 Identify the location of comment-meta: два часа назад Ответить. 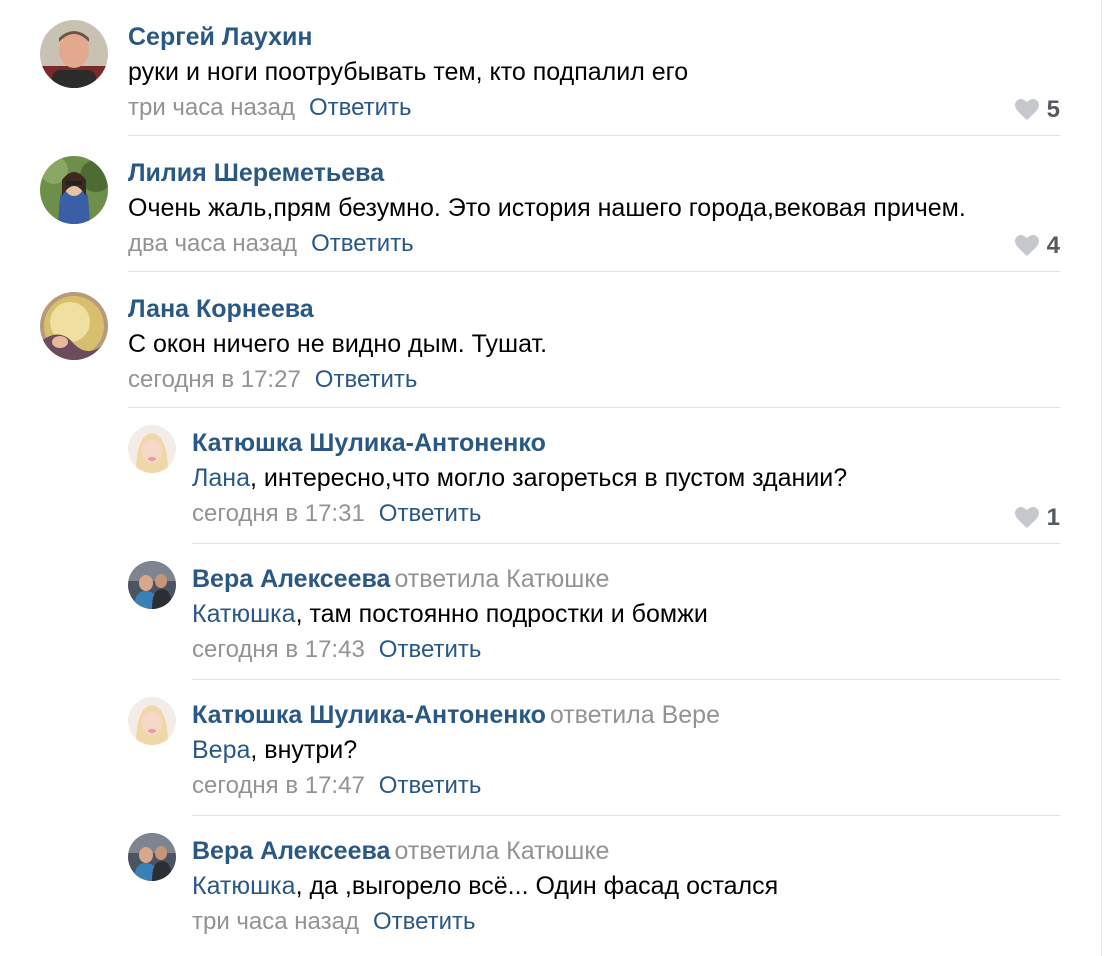
(547, 244).